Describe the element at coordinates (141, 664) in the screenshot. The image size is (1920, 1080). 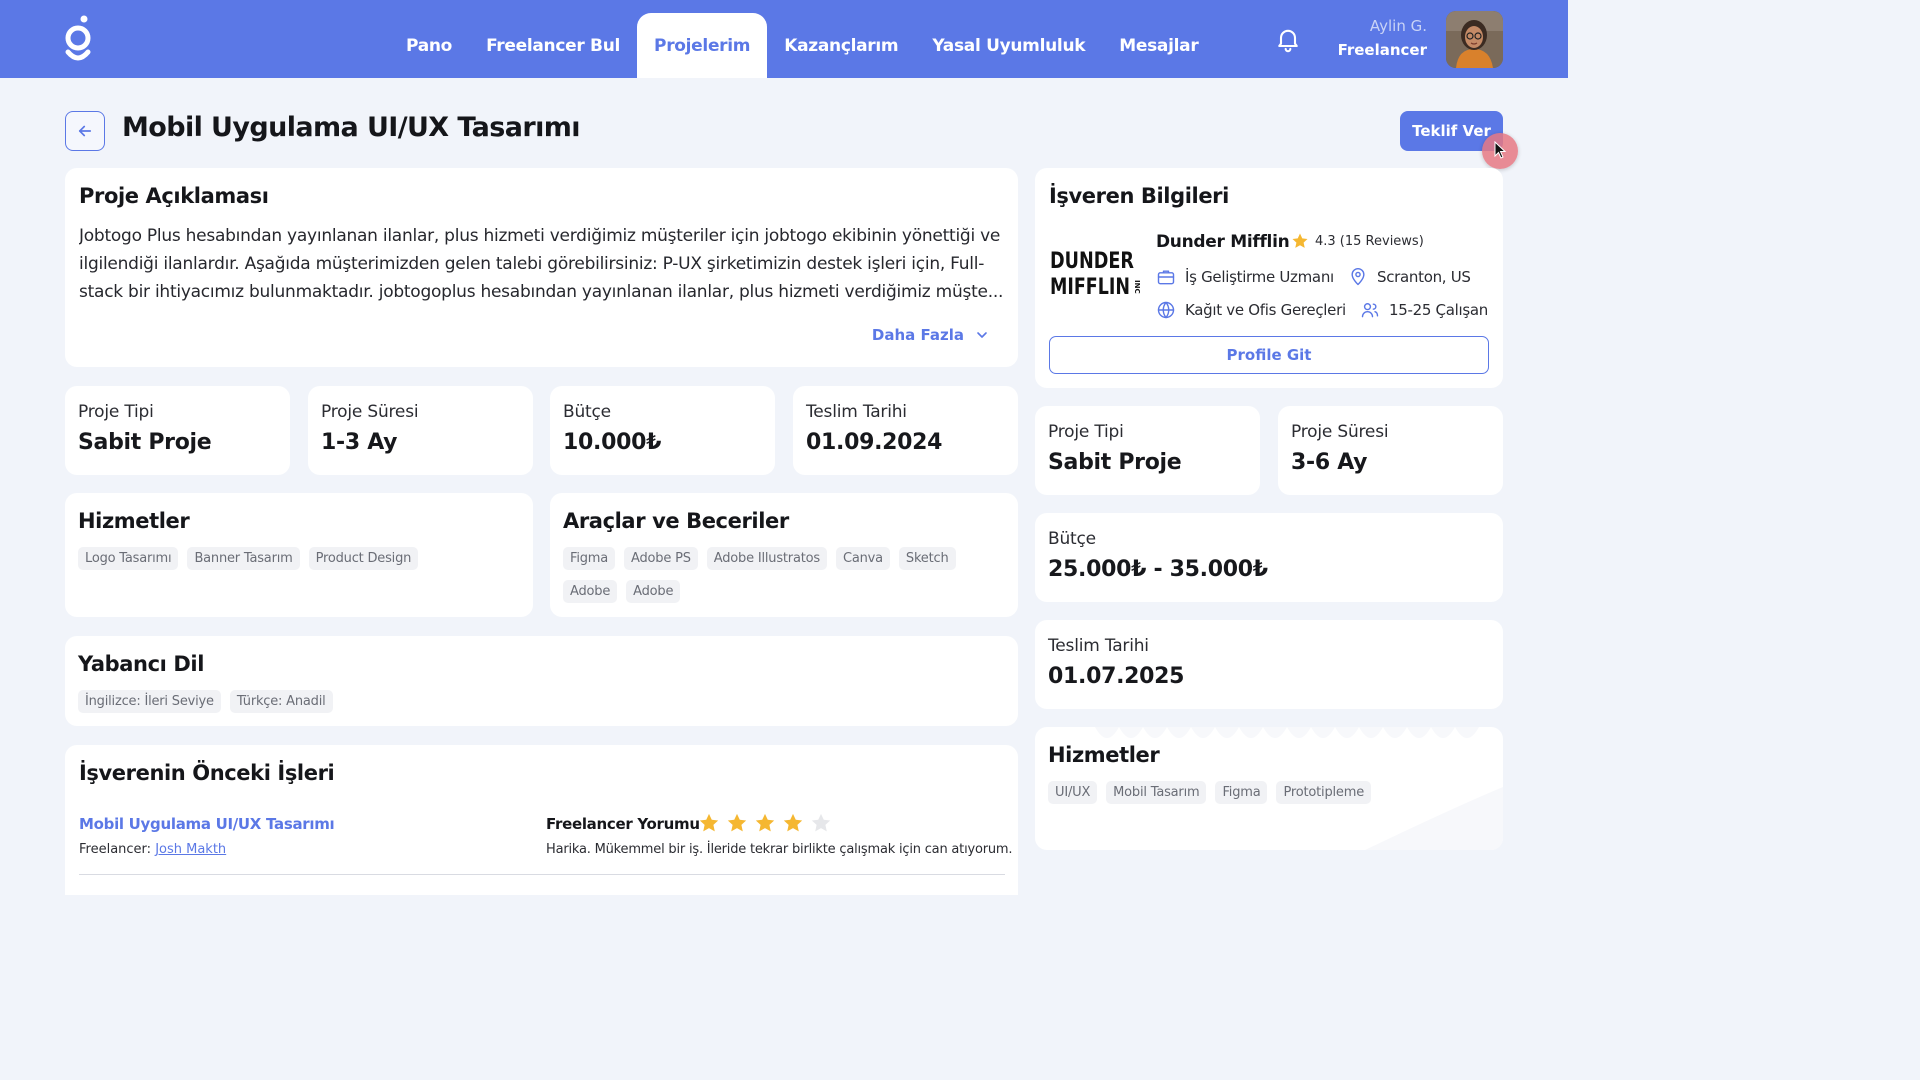
I see `languages-title: Yabancı Dil` at that location.